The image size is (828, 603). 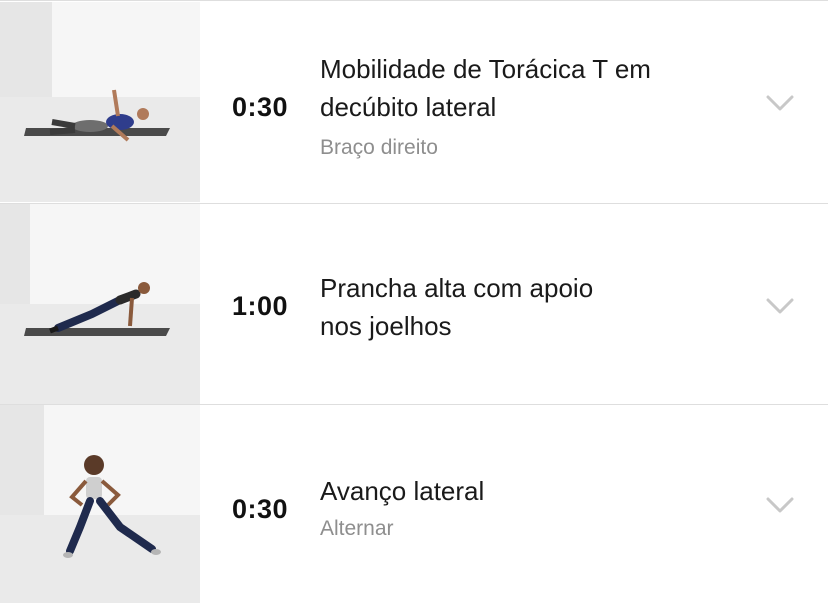 What do you see at coordinates (357, 528) in the screenshot?
I see `exercise-subtitle: Alternar` at bounding box center [357, 528].